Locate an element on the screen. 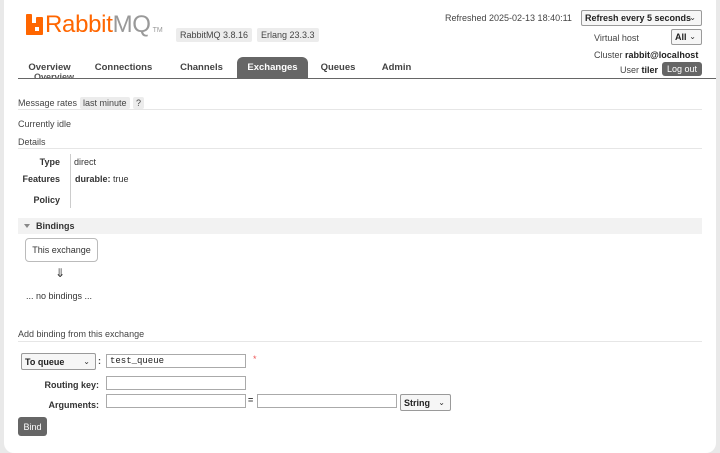 The image size is (720, 453). destination-colon: : is located at coordinates (99, 361).